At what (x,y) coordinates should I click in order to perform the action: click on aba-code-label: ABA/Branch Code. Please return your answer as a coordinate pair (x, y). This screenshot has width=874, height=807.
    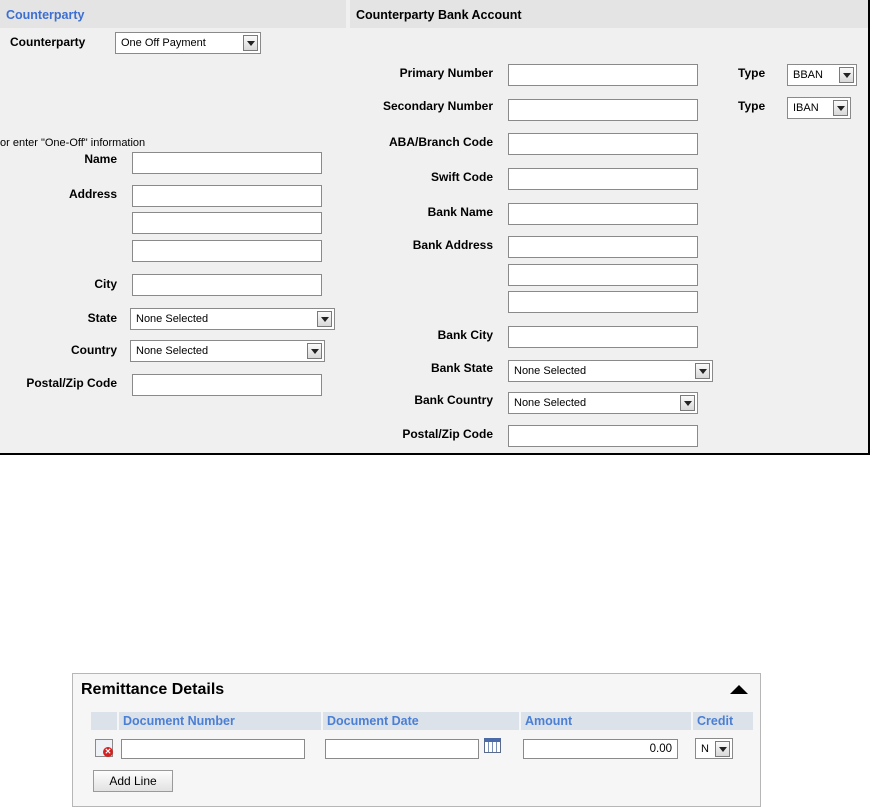
    Looking at the image, I should click on (440, 142).